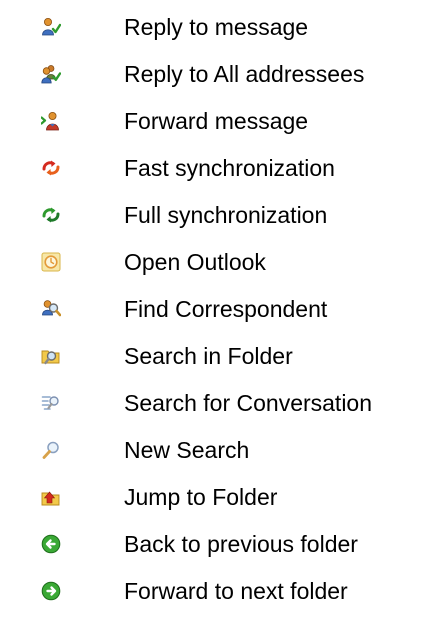 This screenshot has width=441, height=639. I want to click on legend-label: Search in Folder, so click(208, 356).